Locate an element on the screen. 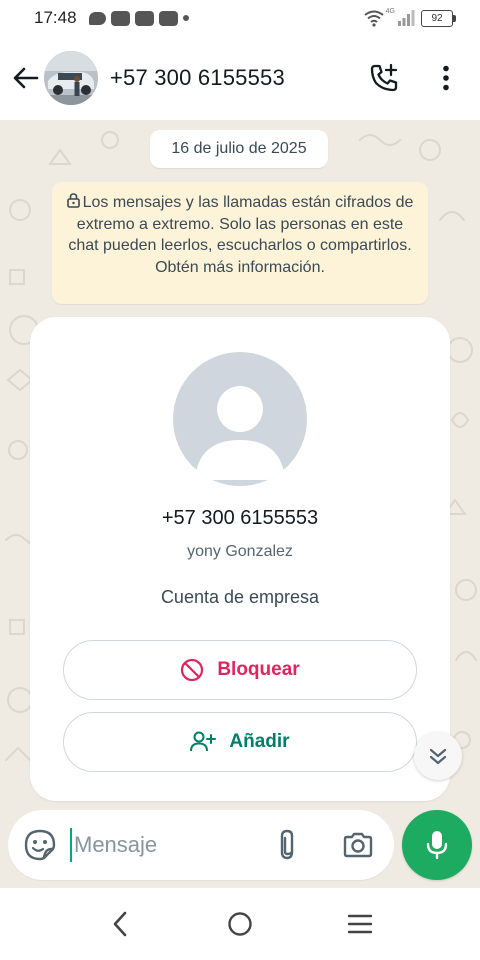 The width and height of the screenshot is (480, 960). scroll-to-bottom-button is located at coordinates (438, 756).